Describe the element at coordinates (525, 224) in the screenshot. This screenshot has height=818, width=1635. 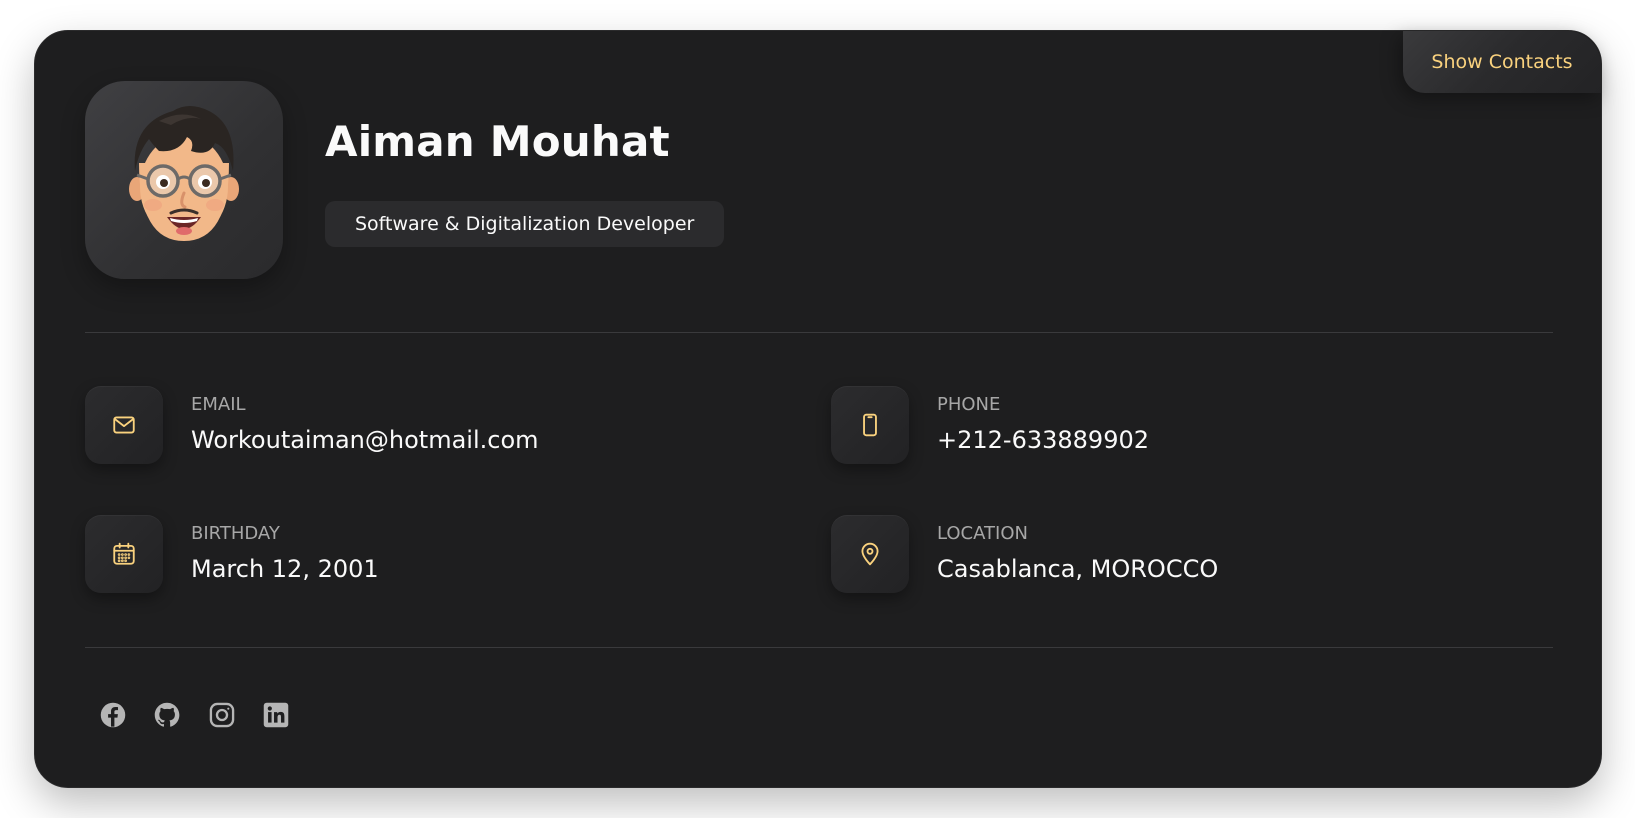
I see `job-title-badge: Software & Digitalization Developer` at that location.